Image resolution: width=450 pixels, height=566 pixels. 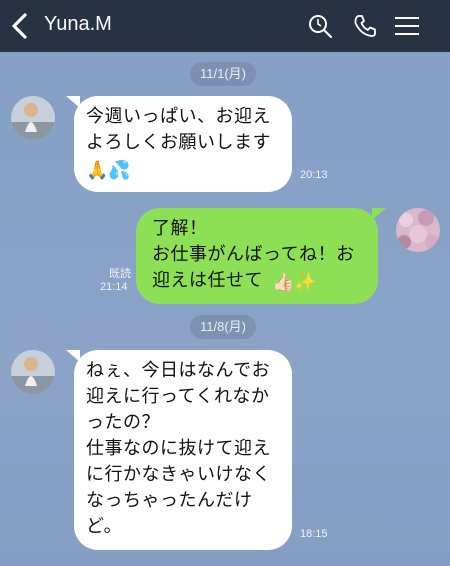 I want to click on praying-hands-icon: 🙏💦, so click(x=108, y=170).